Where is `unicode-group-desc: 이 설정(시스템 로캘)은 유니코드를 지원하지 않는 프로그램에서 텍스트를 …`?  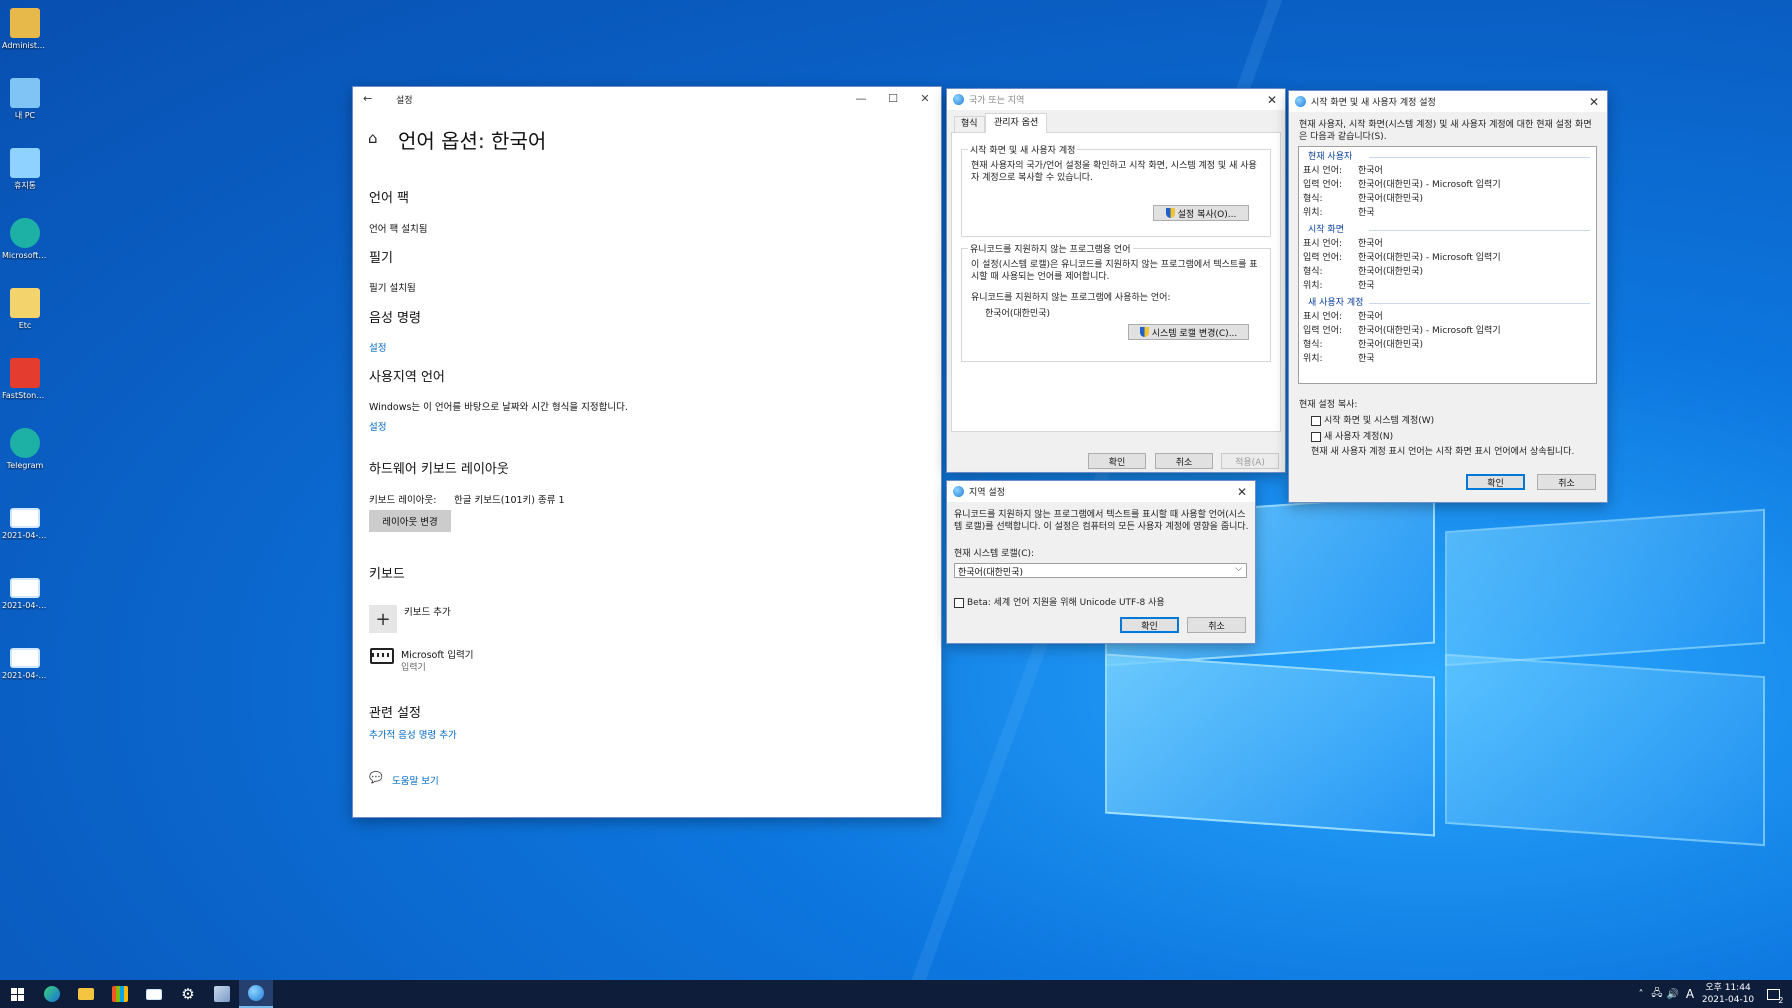
unicode-group-desc: 이 설정(시스템 로캘)은 유니코드를 지원하지 않는 프로그램에서 텍스트를 … is located at coordinates (1114, 271).